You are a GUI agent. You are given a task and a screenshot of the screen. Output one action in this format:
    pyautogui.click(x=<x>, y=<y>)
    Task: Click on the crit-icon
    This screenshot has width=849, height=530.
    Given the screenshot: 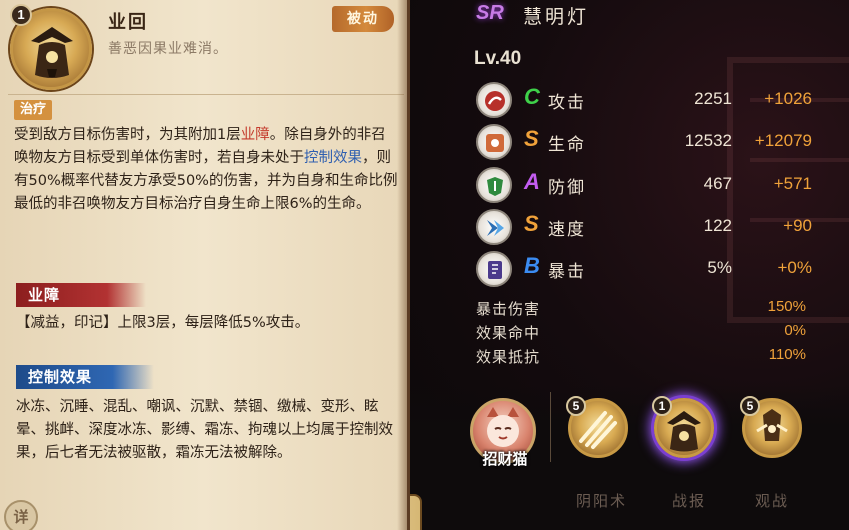 What is the action you would take?
    pyautogui.click(x=494, y=269)
    